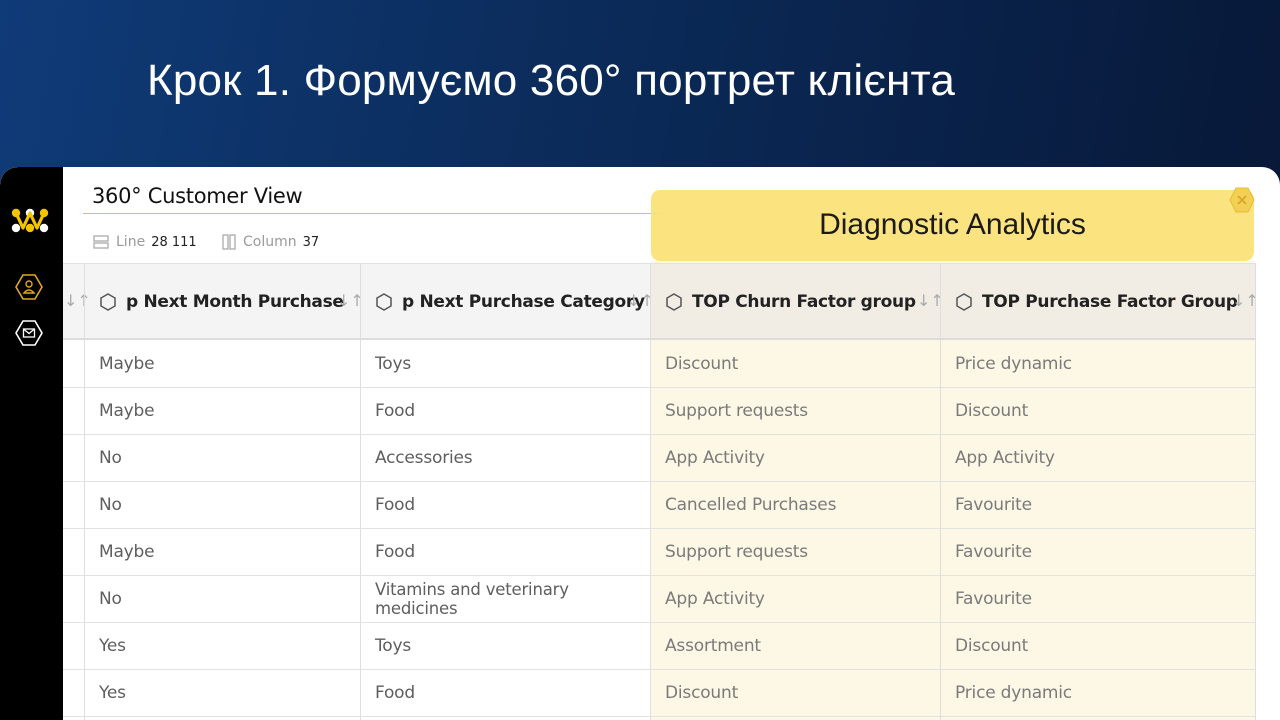 The height and width of the screenshot is (720, 1280). I want to click on column-header-label: TOP Churn Factor group, so click(804, 301).